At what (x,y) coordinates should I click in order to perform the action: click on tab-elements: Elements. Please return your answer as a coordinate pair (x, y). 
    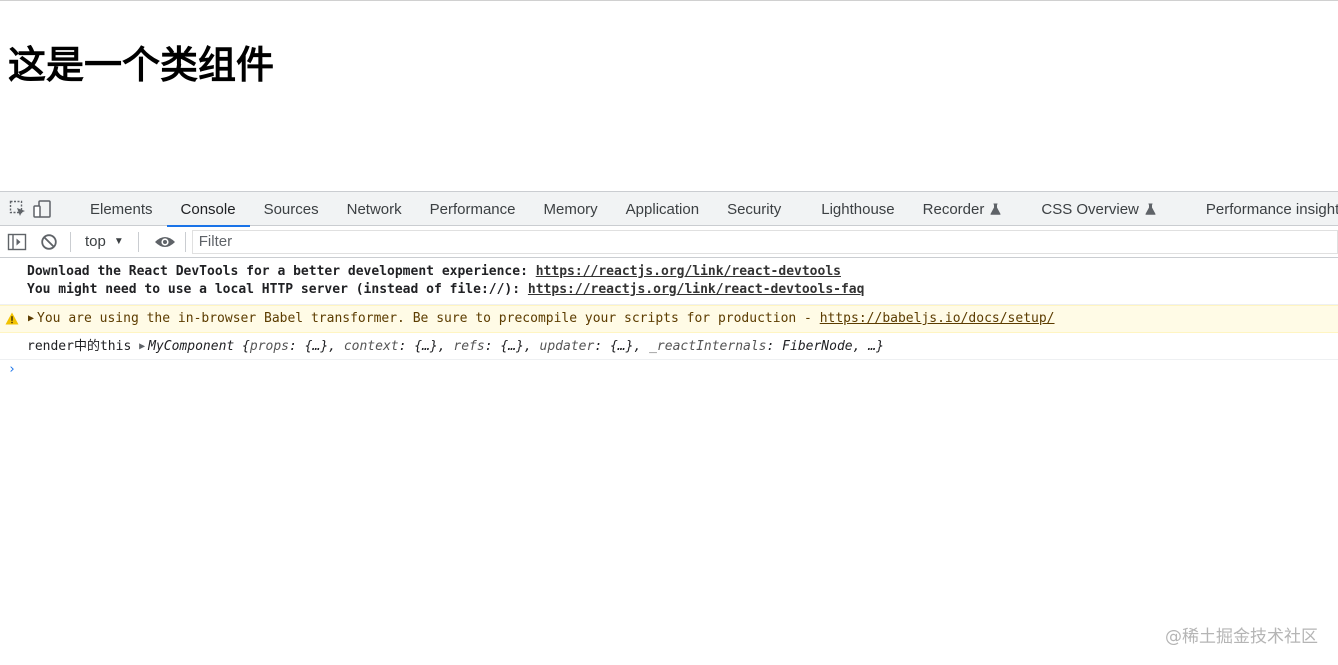
    Looking at the image, I should click on (121, 209).